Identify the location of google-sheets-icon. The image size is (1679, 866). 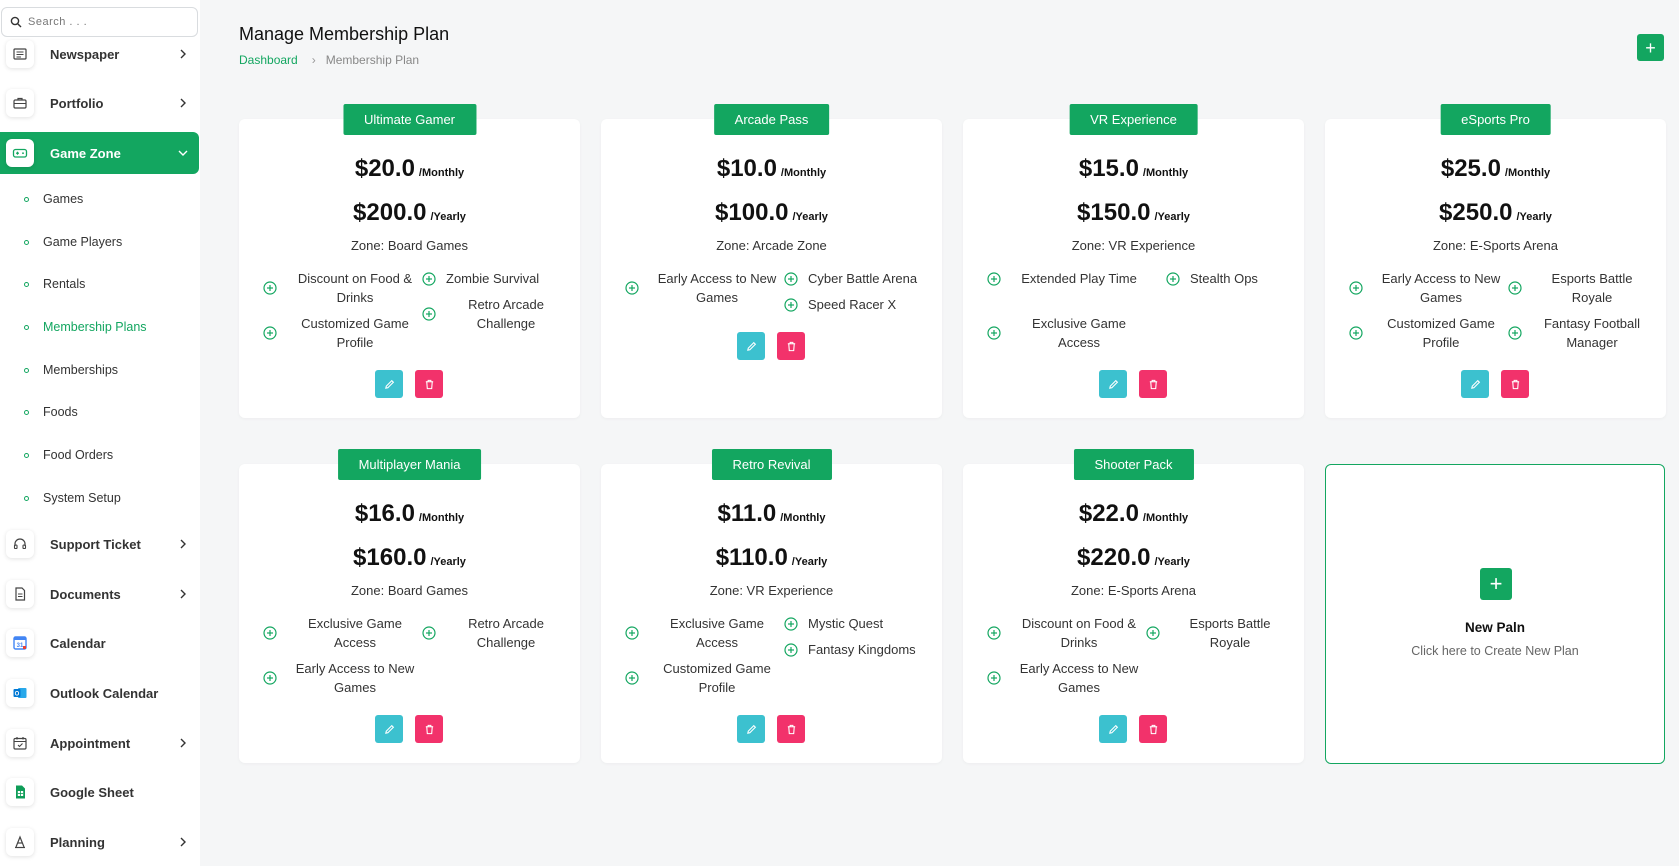
(20, 792).